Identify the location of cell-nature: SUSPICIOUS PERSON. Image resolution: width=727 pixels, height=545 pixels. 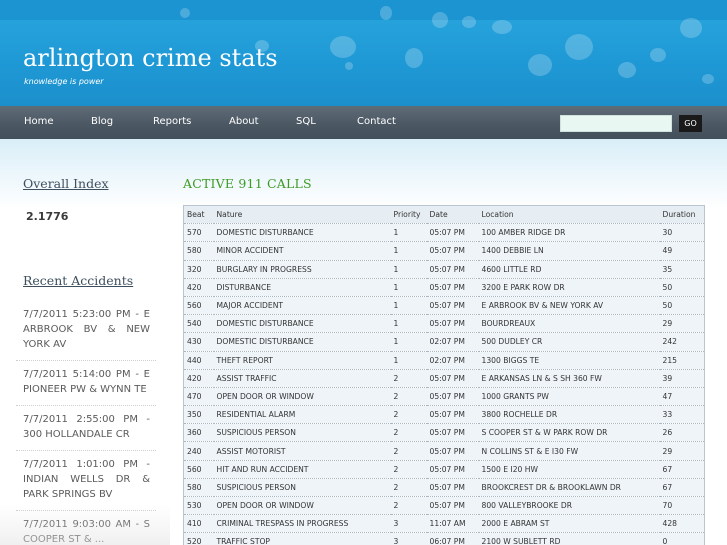
(302, 433).